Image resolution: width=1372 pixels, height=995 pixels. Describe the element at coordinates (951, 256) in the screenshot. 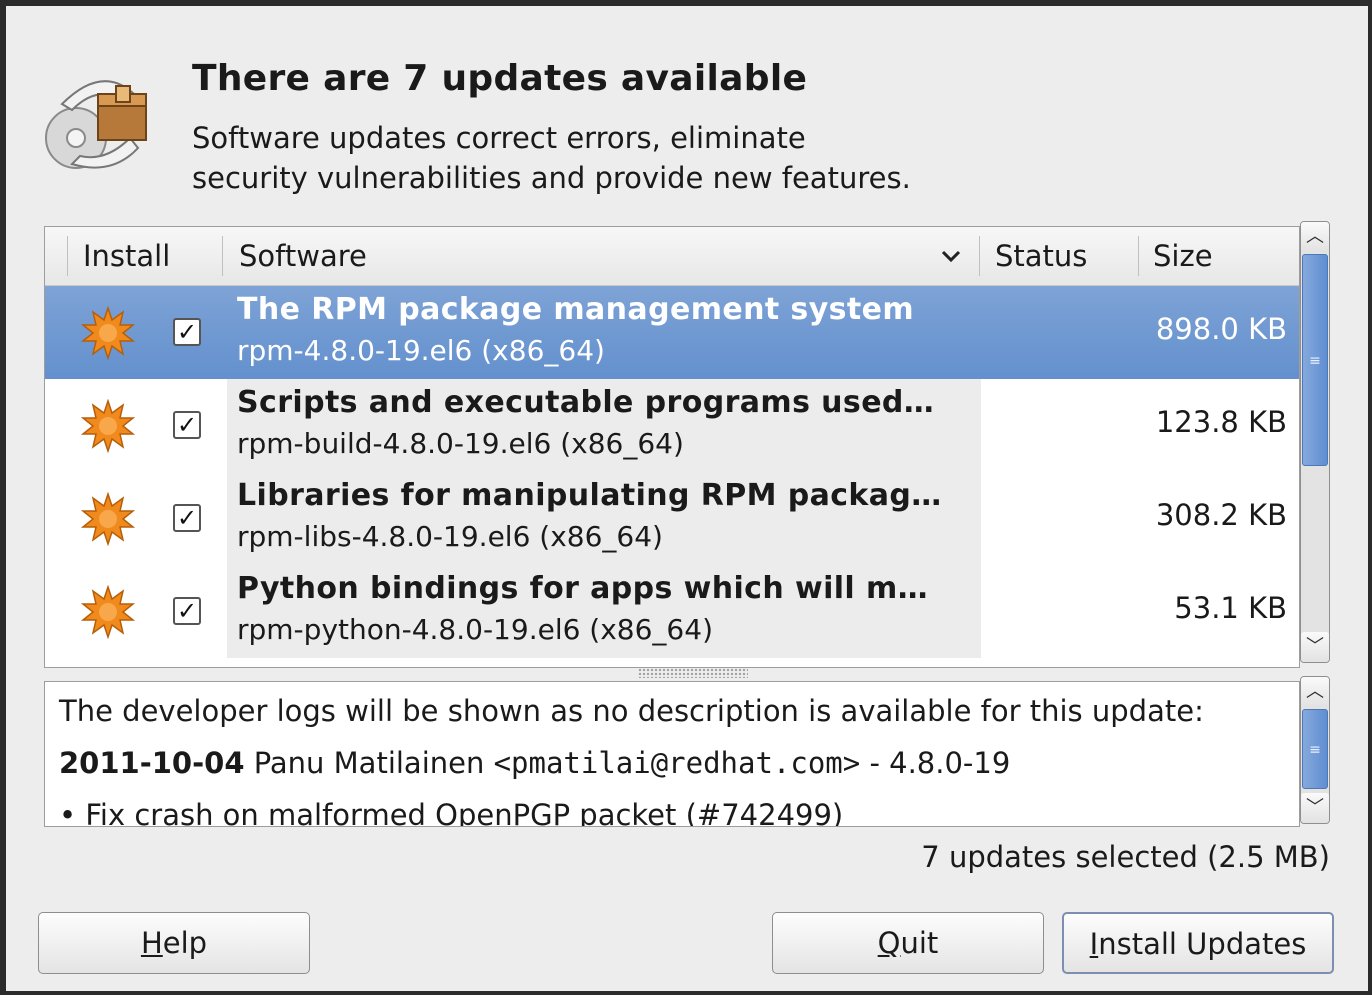

I see `chevron-down-icon` at that location.